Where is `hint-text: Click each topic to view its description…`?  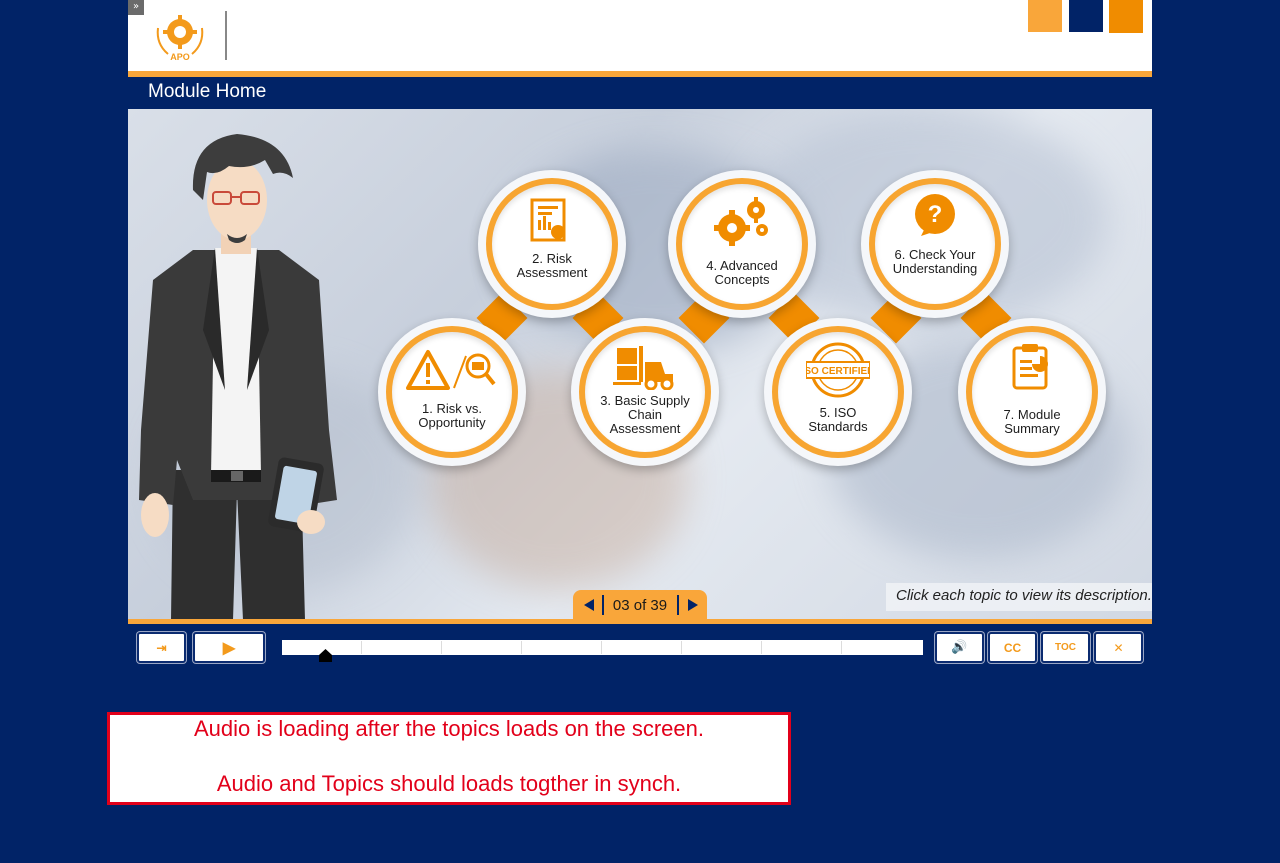 hint-text: Click each topic to view its description… is located at coordinates (1024, 595).